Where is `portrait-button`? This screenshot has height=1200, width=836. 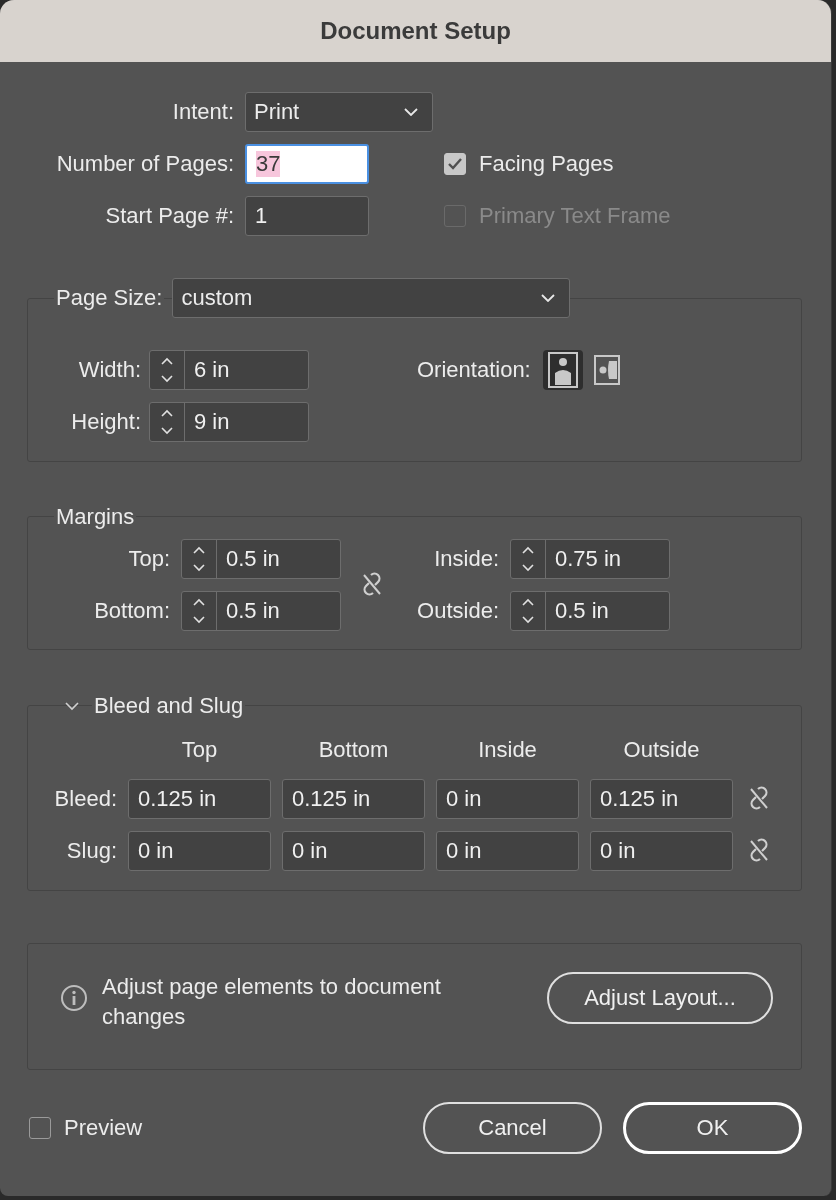
portrait-button is located at coordinates (562, 370).